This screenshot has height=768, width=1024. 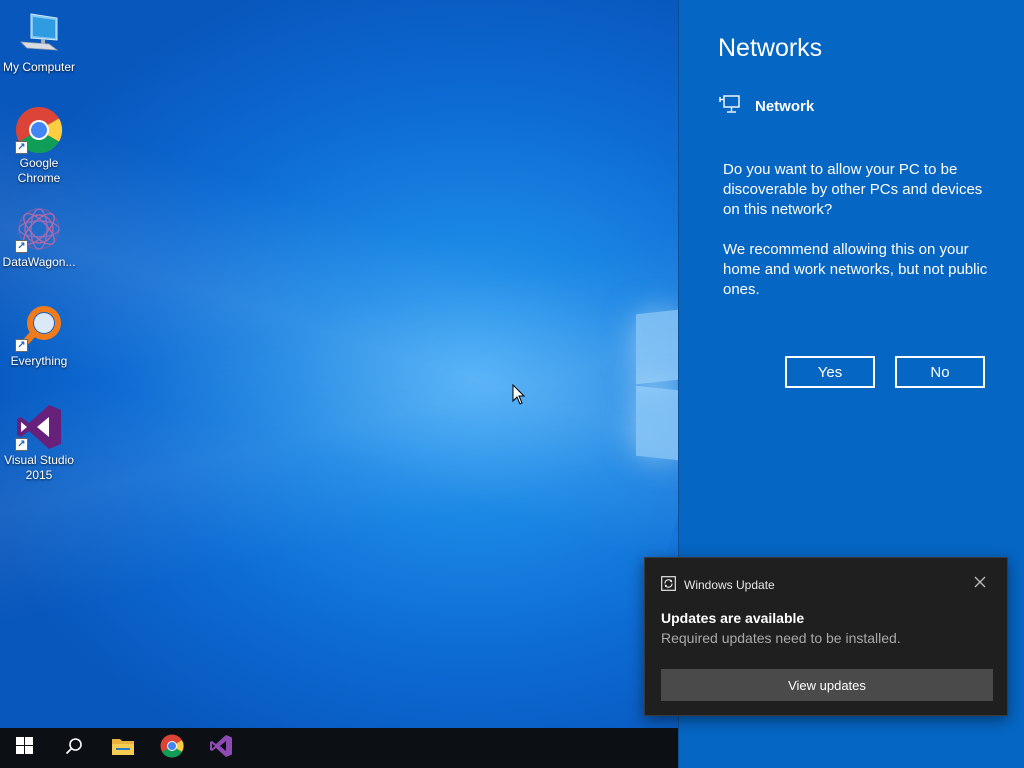 I want to click on desktop-icon-my-computer: My Computer, so click(x=39, y=42).